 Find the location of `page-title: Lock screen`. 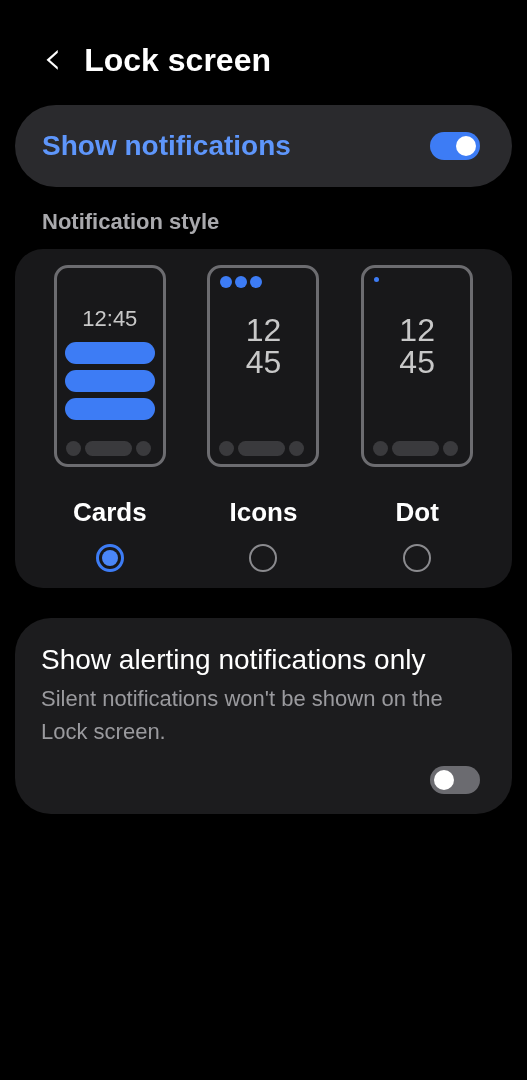

page-title: Lock screen is located at coordinates (177, 60).